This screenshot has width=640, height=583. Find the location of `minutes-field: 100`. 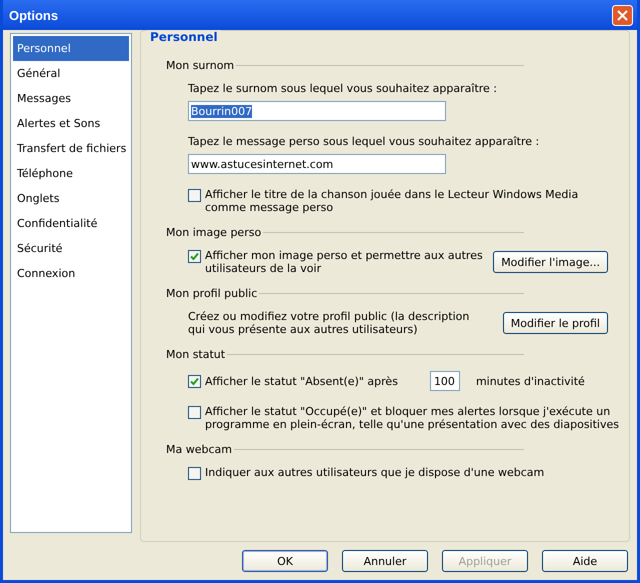

minutes-field: 100 is located at coordinates (445, 381).